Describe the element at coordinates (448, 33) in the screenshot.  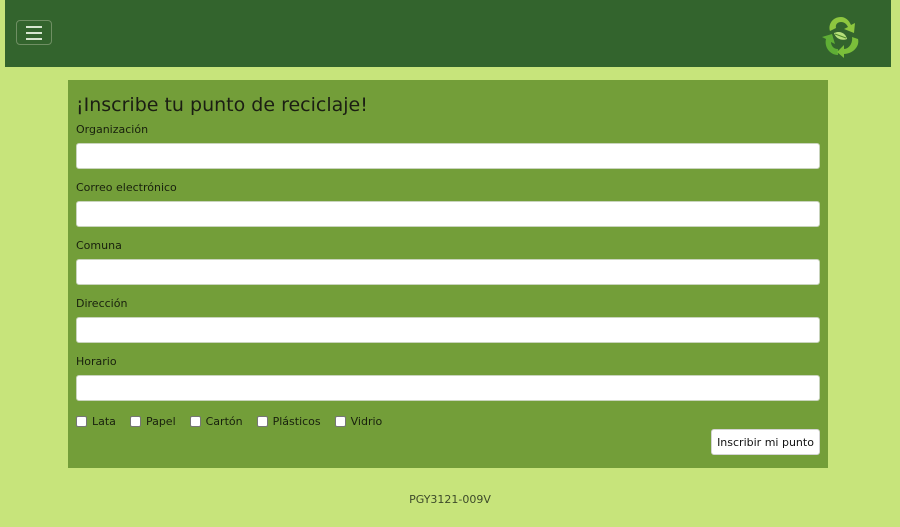
I see `navbar` at that location.